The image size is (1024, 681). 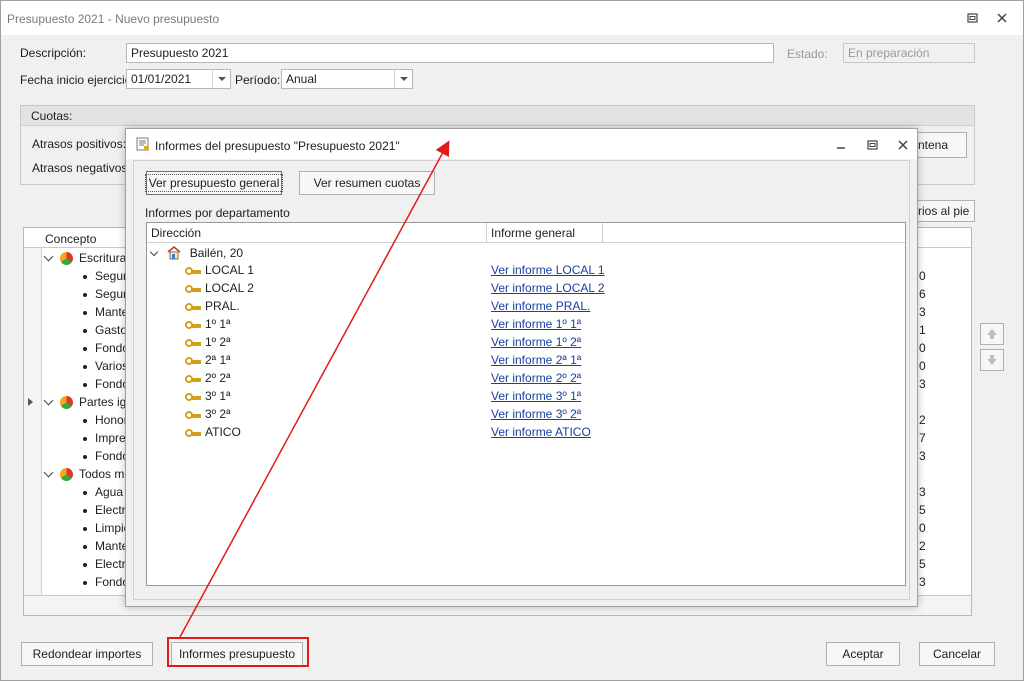 I want to click on house-icon, so click(x=174, y=254).